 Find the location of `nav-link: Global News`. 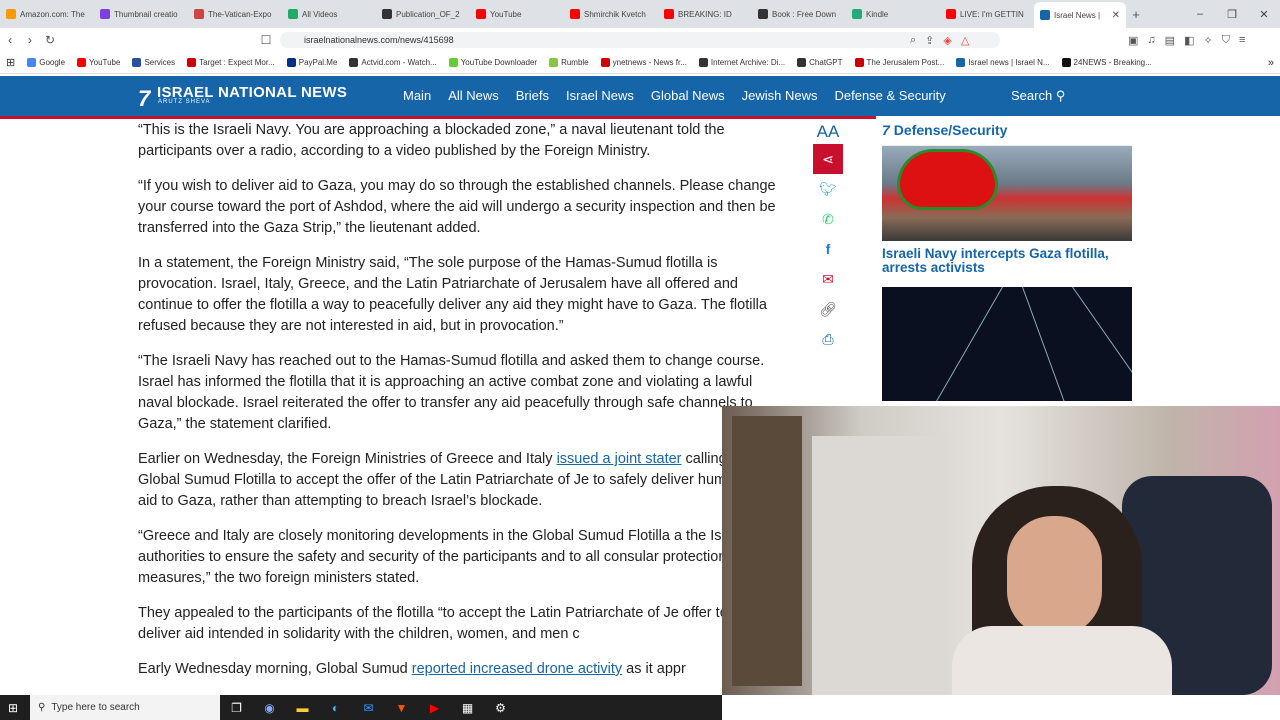

nav-link: Global News is located at coordinates (688, 95).